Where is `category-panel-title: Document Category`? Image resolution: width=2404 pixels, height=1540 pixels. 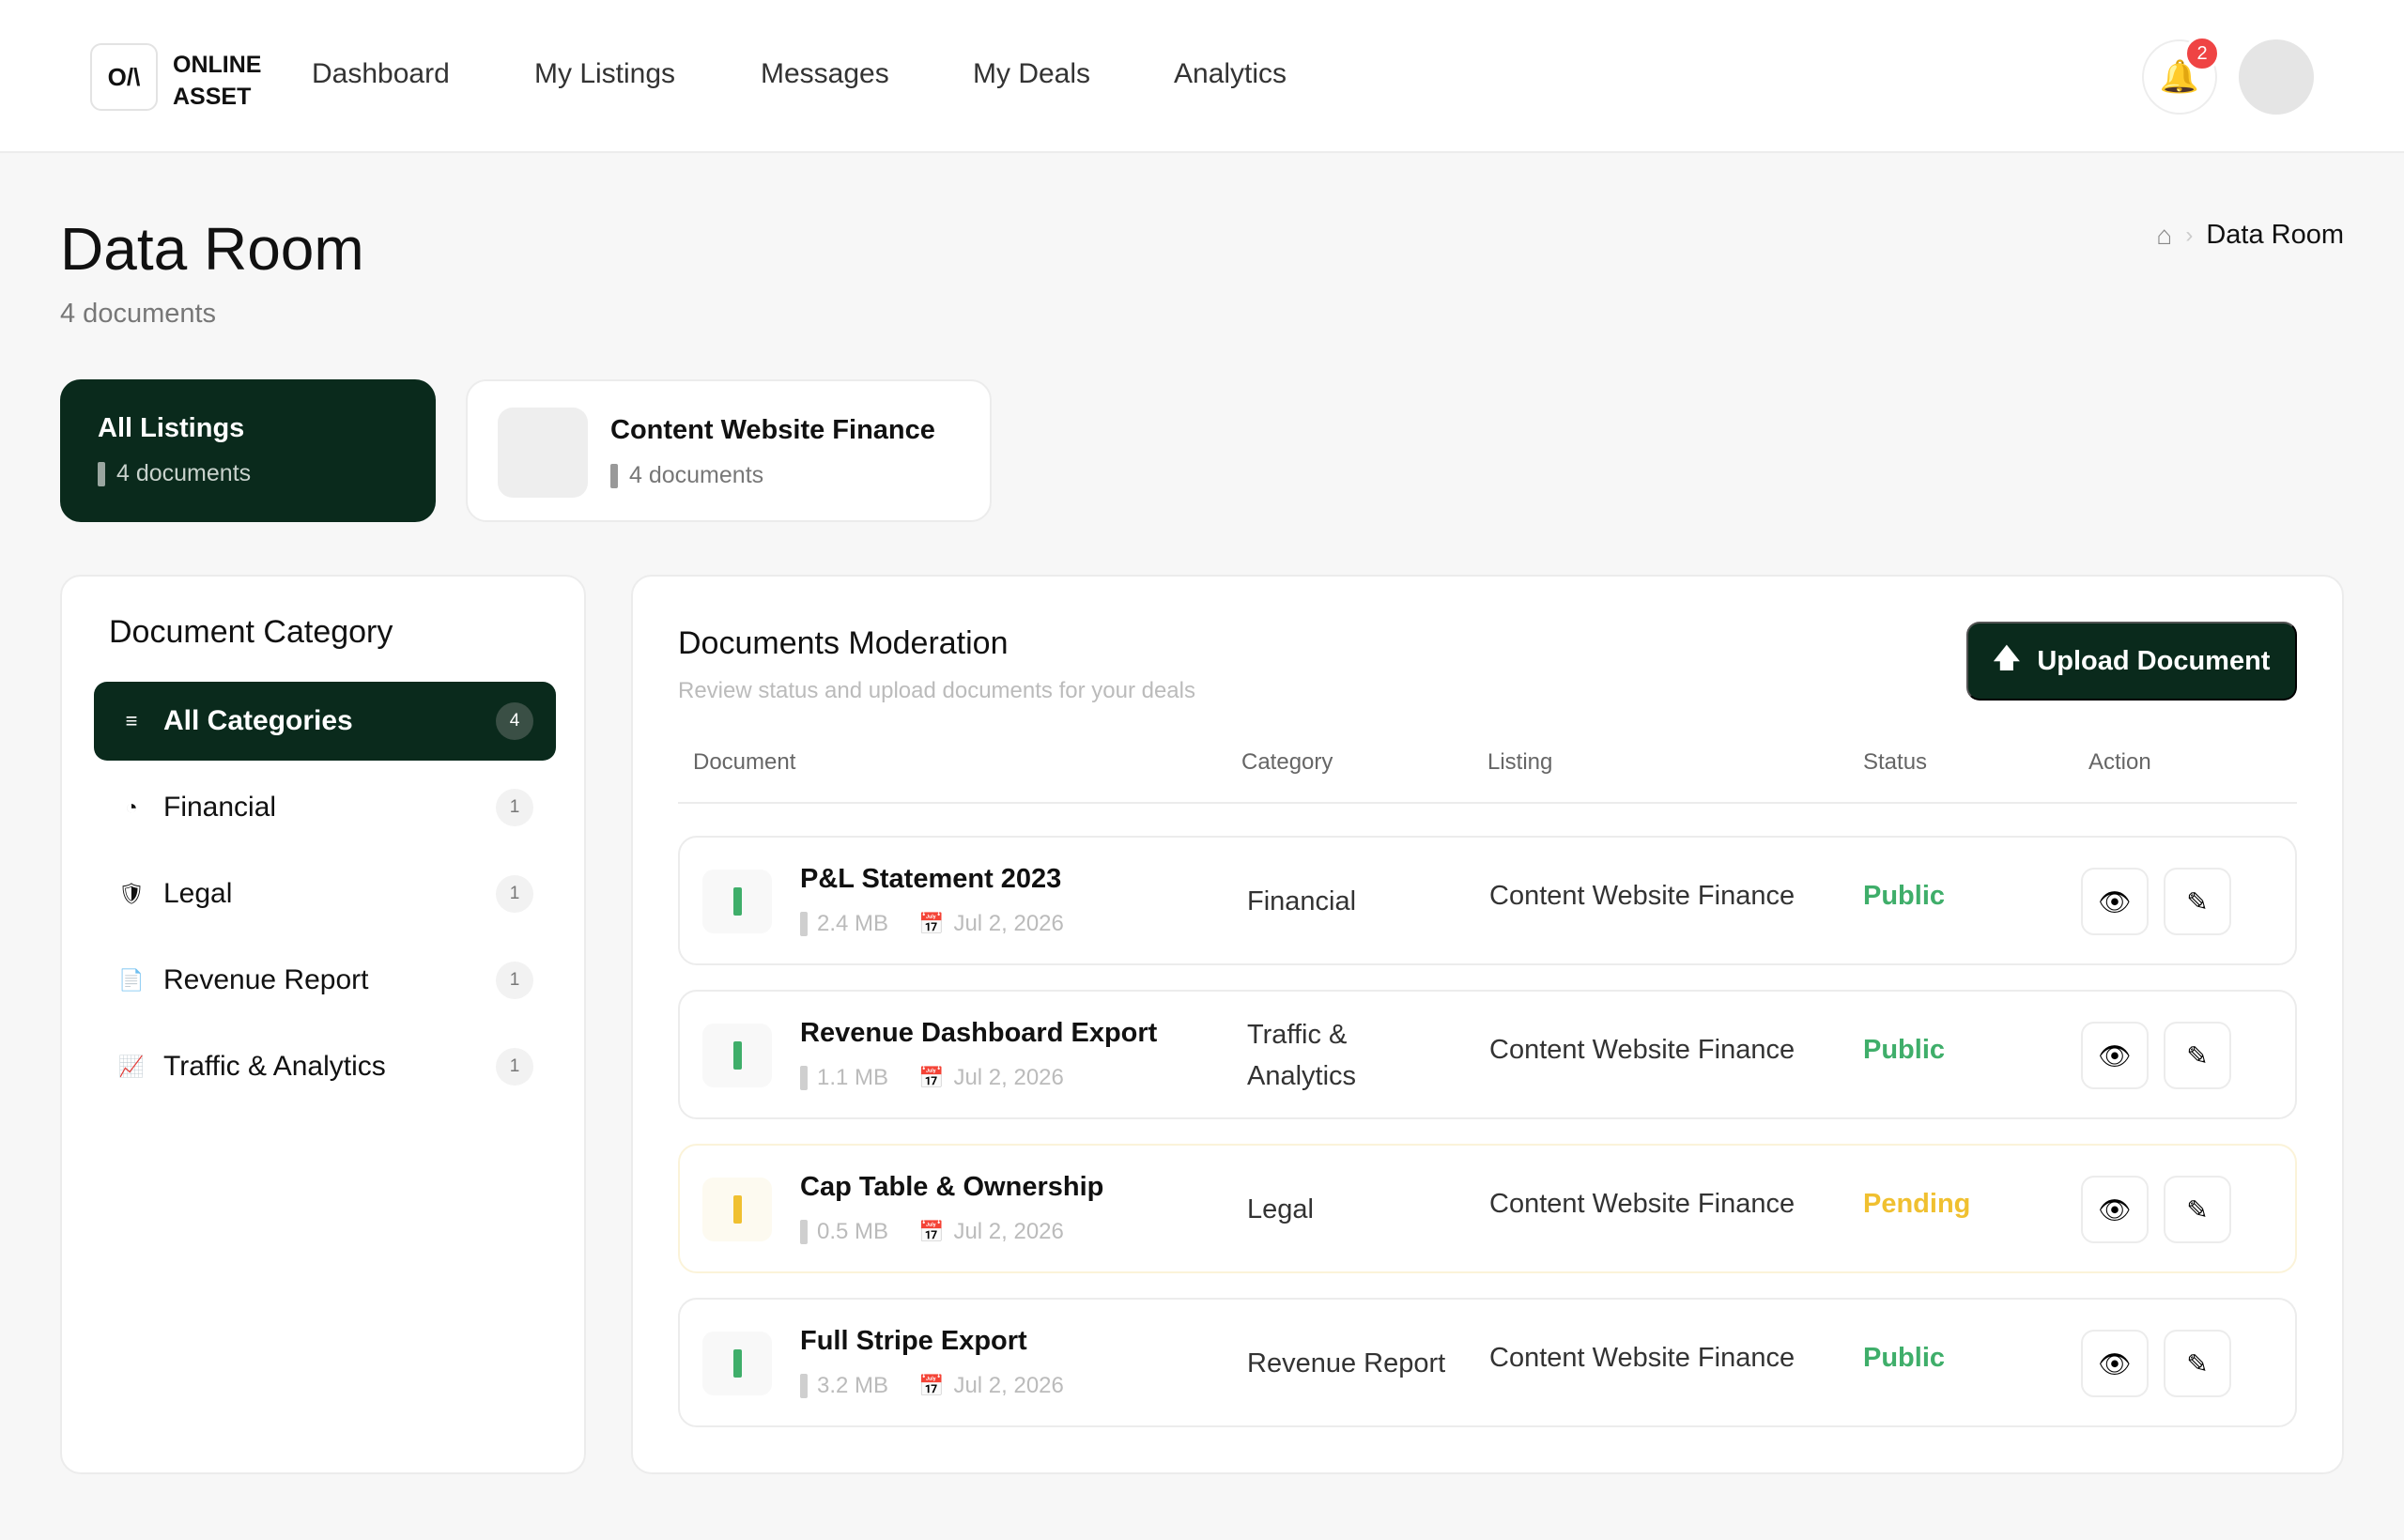 category-panel-title: Document Category is located at coordinates (251, 632).